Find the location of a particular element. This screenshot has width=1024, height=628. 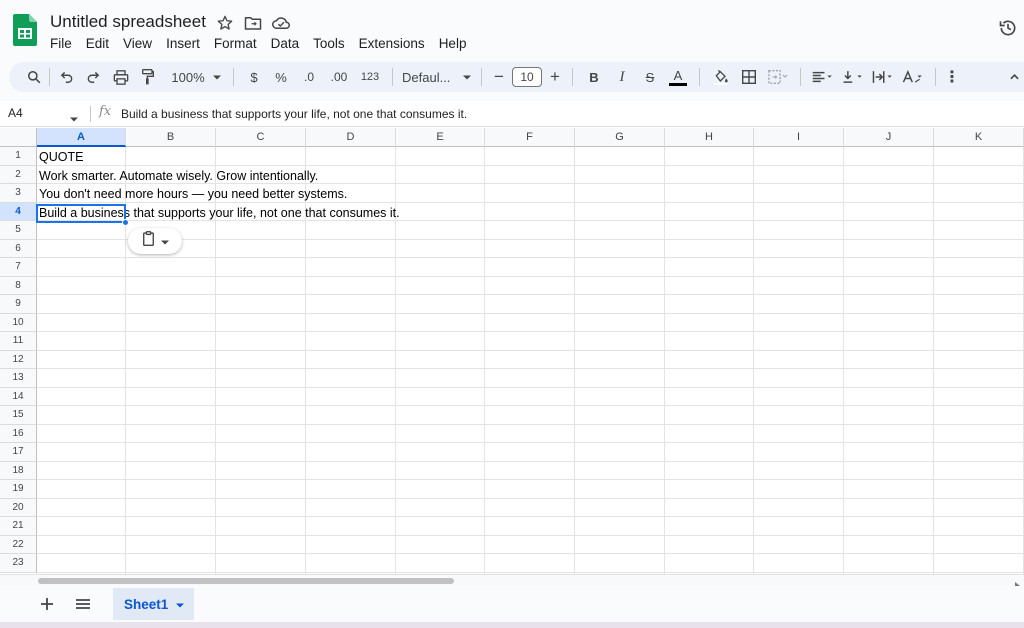

currency-format-button: $ is located at coordinates (254, 77).